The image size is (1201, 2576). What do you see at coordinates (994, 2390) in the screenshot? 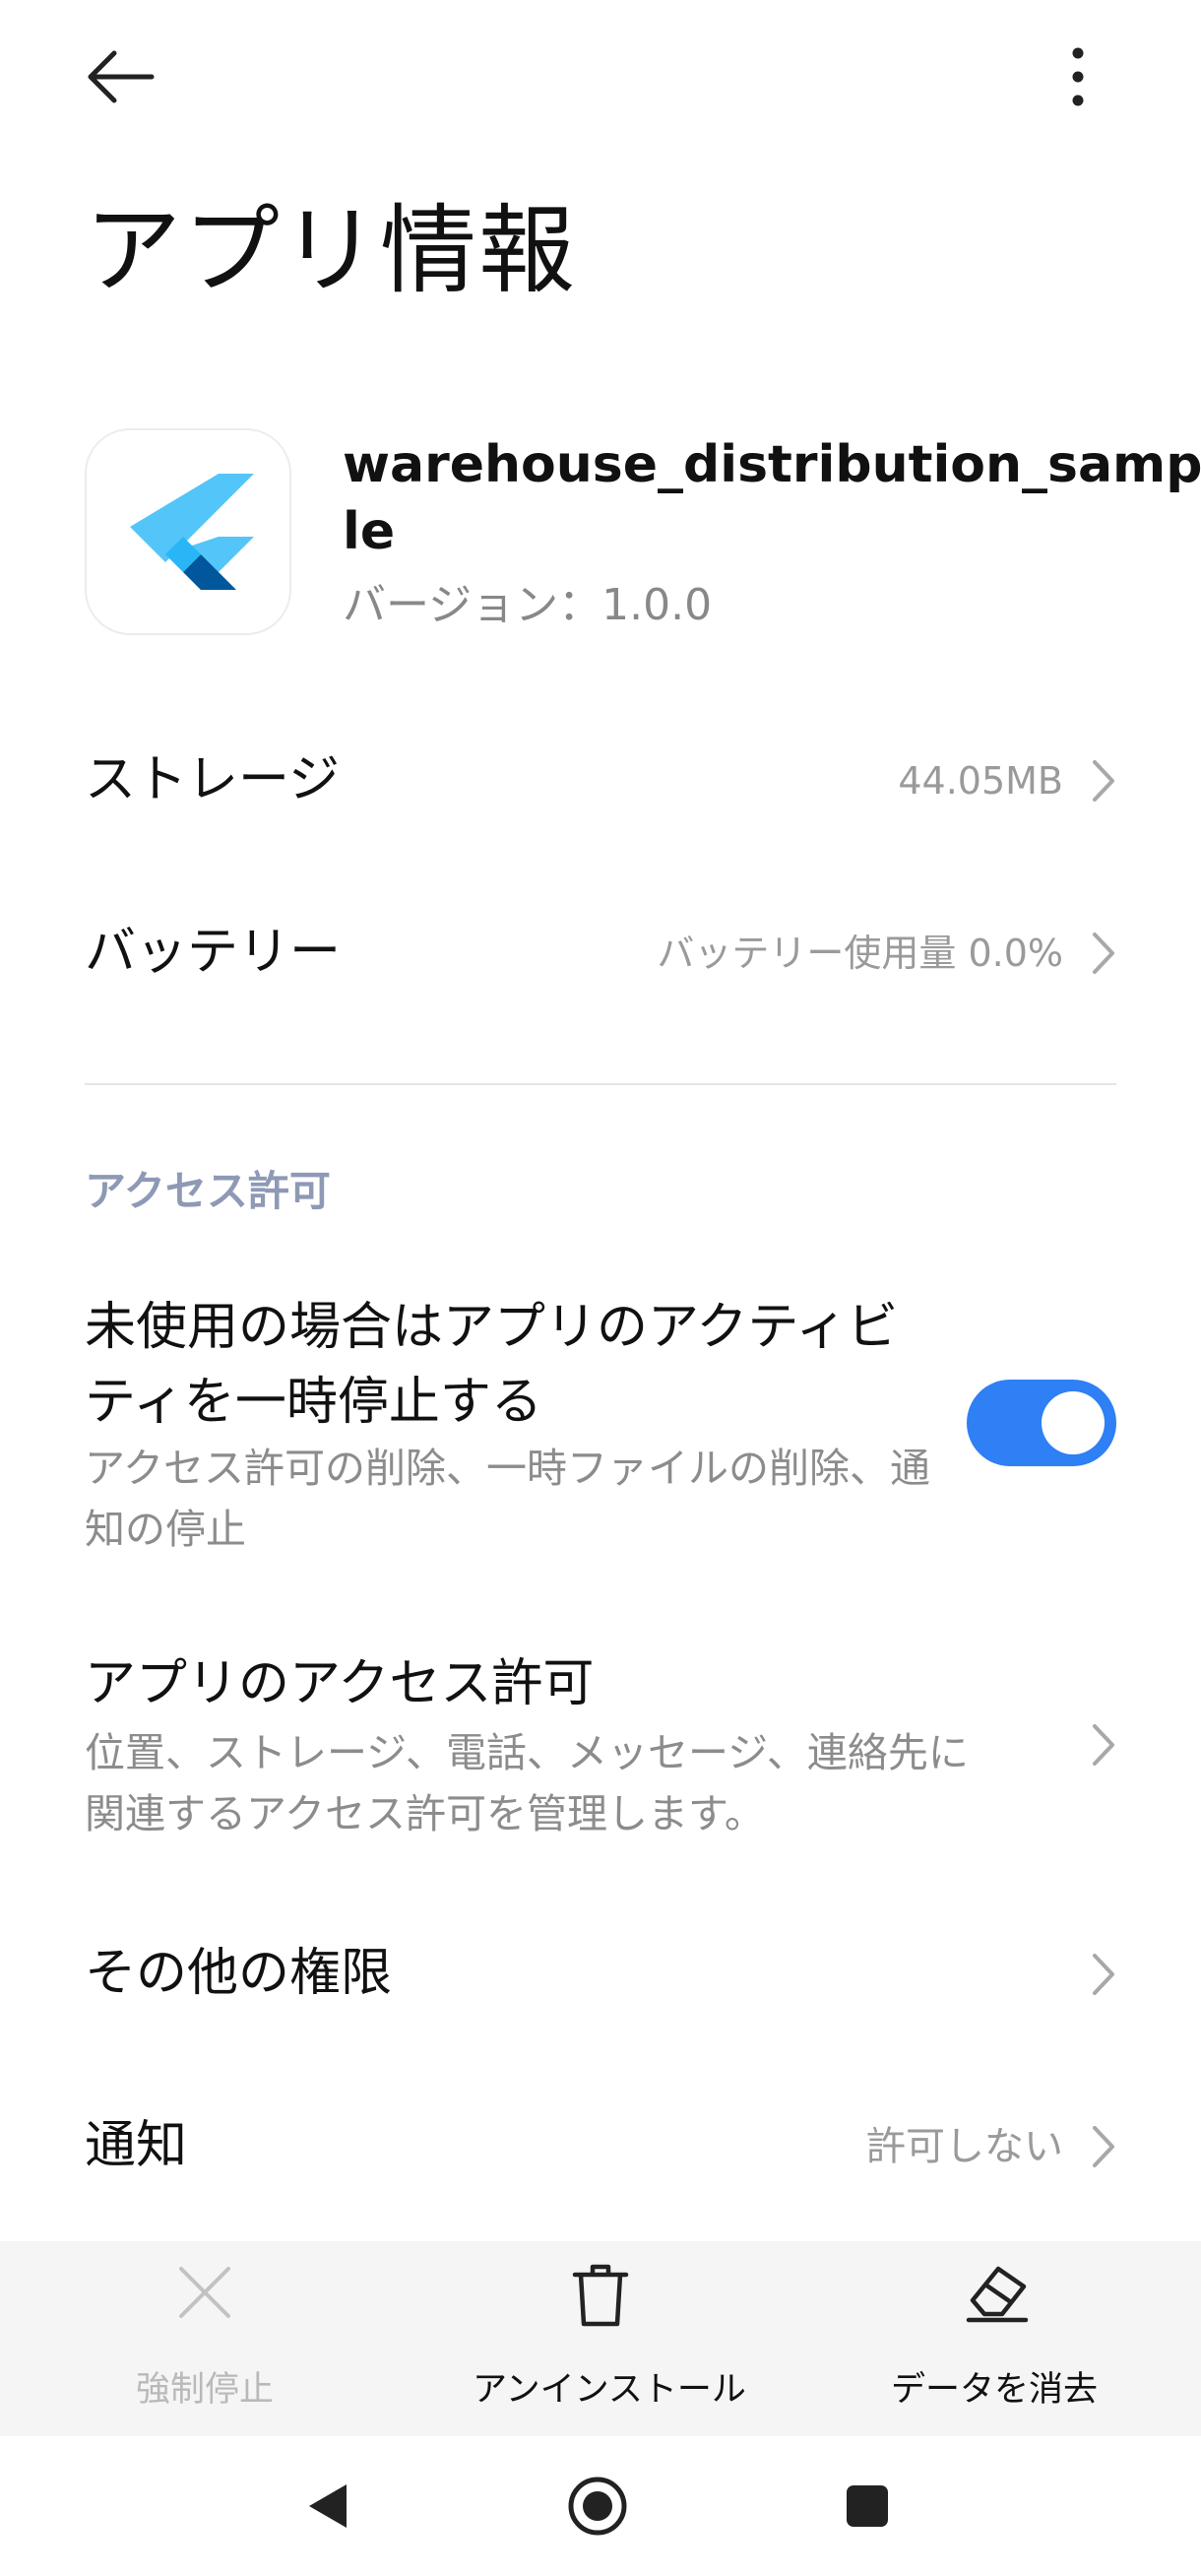
I see `clear-data-label: データを消去` at bounding box center [994, 2390].